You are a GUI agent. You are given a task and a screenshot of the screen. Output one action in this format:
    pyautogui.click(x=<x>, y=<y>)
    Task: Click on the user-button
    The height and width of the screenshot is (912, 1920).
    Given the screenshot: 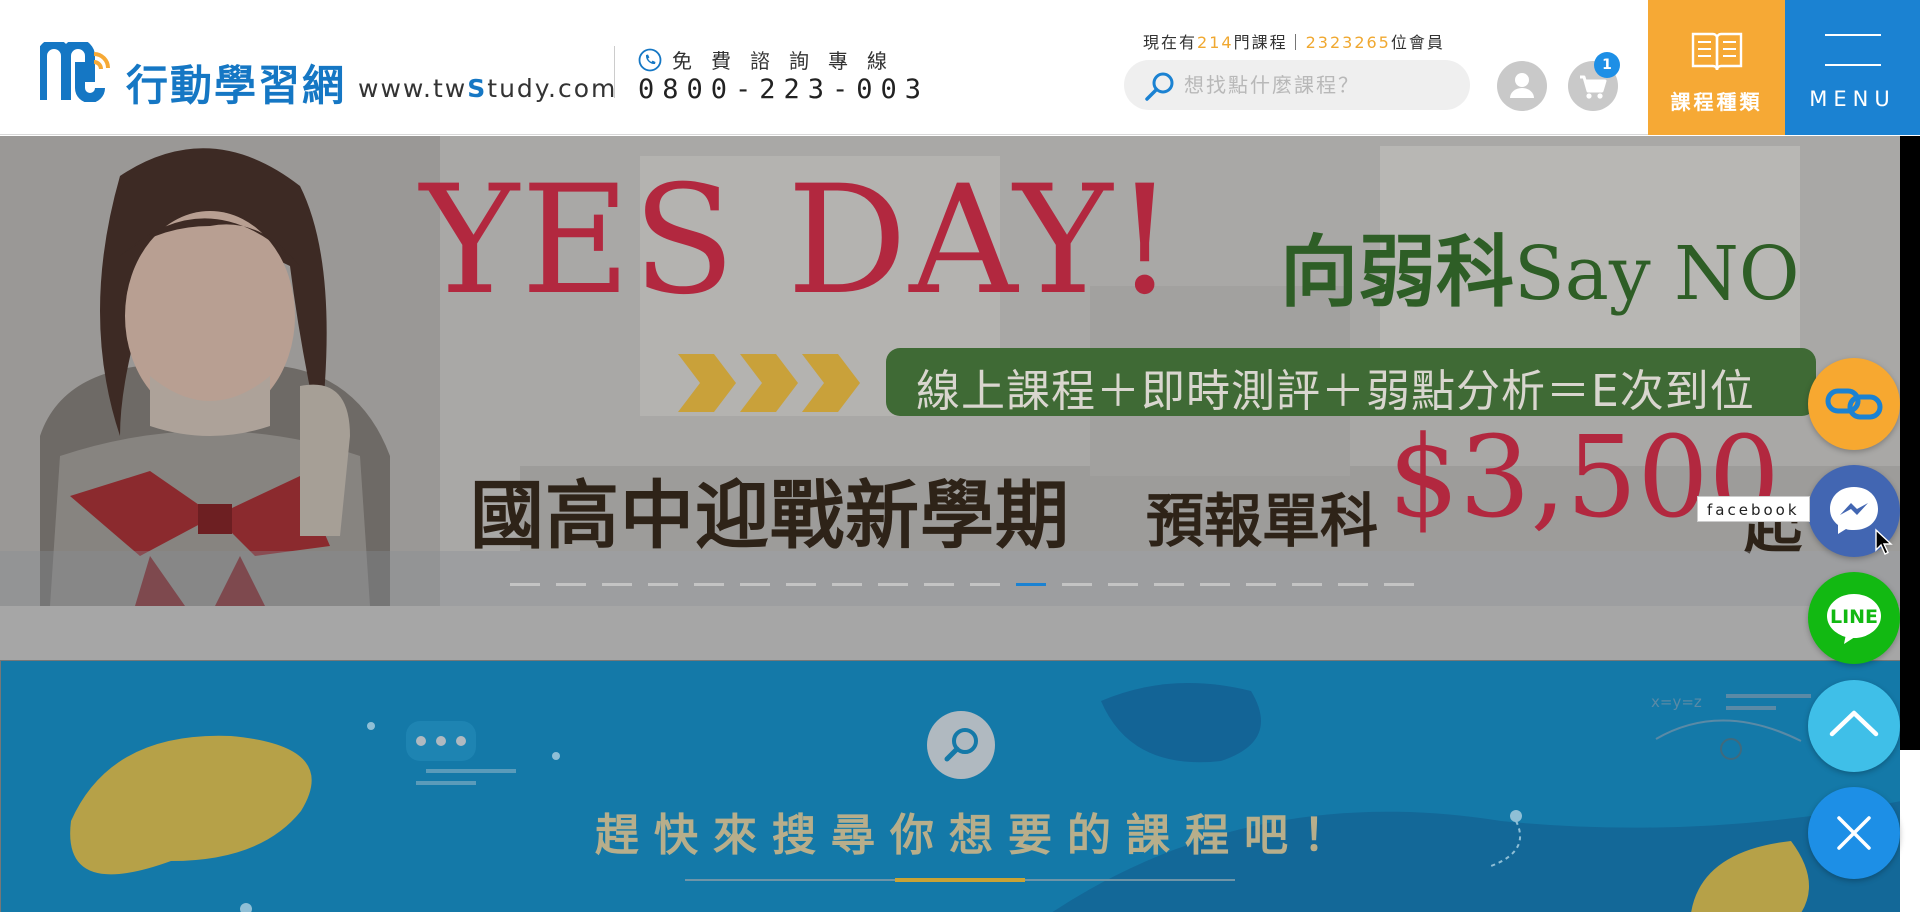 What is the action you would take?
    pyautogui.click(x=1522, y=86)
    